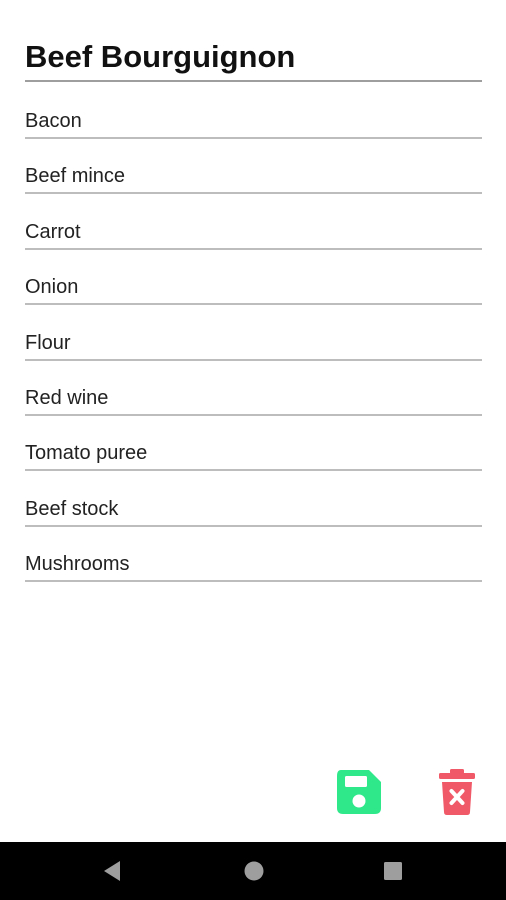 This screenshot has height=900, width=506. Describe the element at coordinates (253, 230) in the screenshot. I see `ingredient-field: Carrot` at that location.